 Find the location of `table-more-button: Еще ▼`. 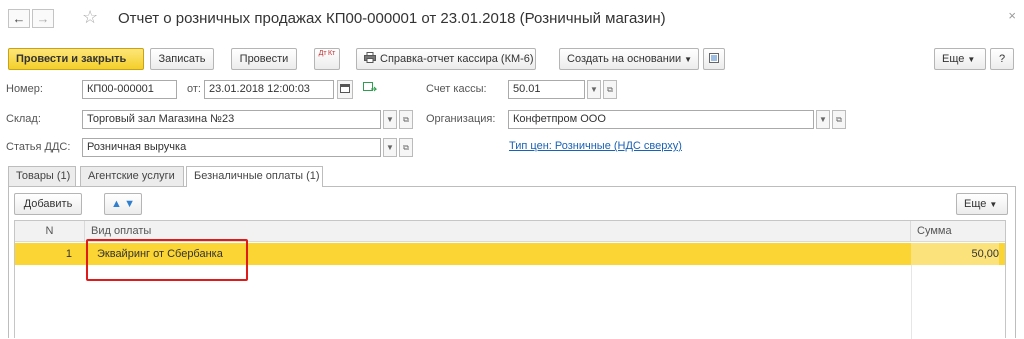

table-more-button: Еще ▼ is located at coordinates (982, 204).